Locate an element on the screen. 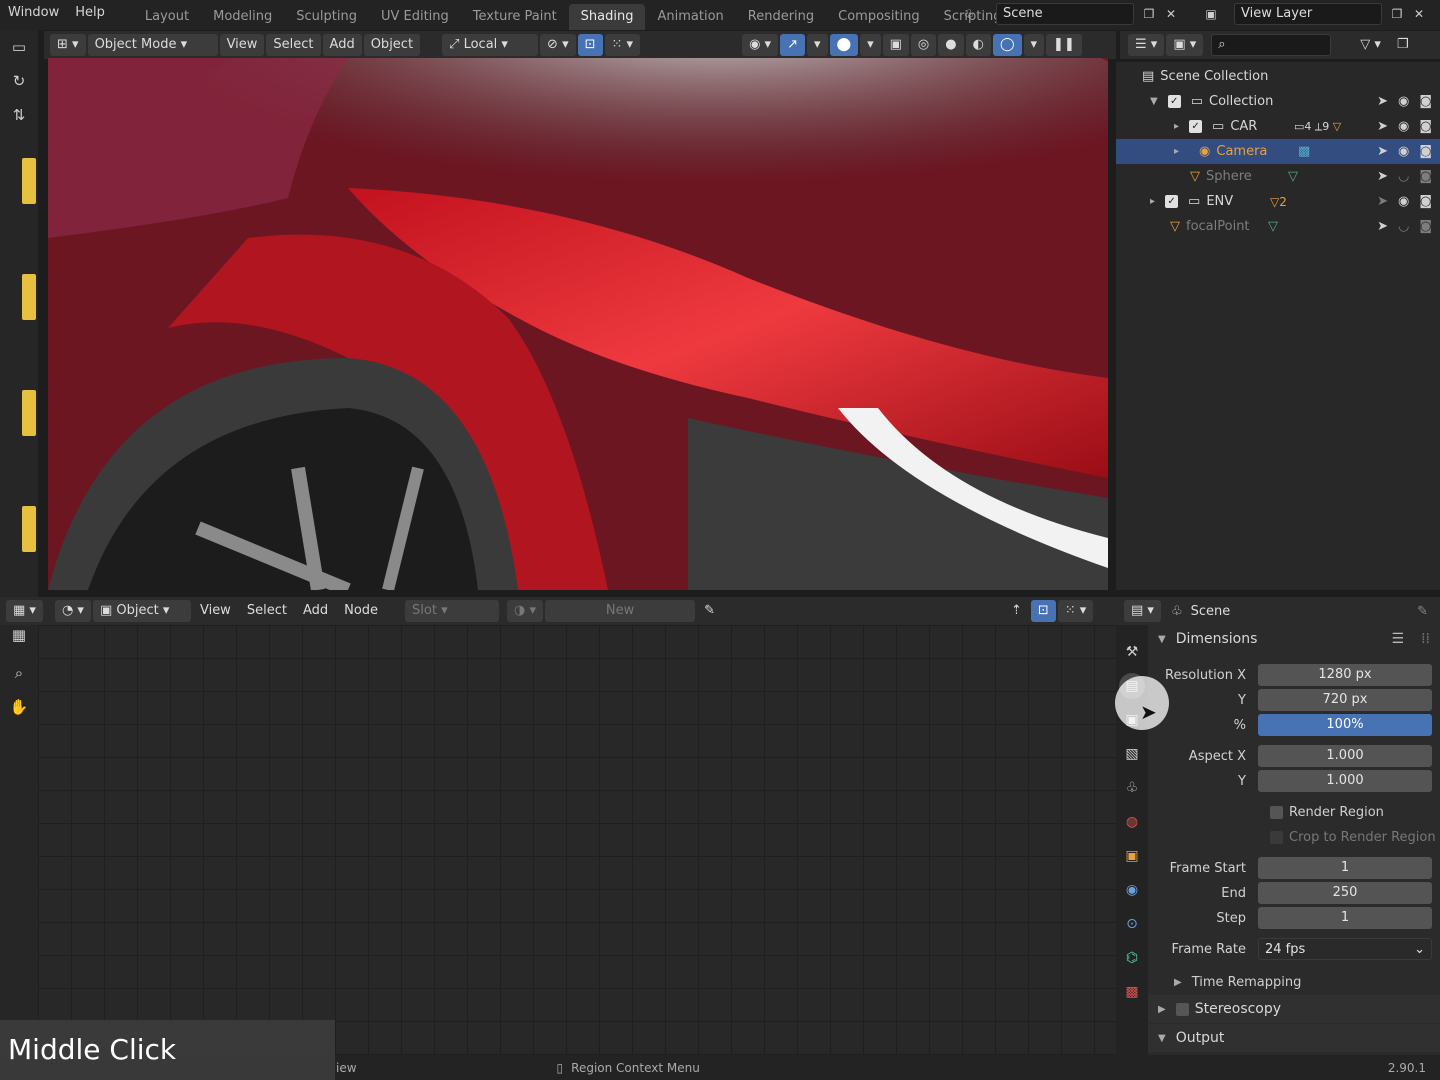 The image size is (1440, 1080). scene-selector: ♧ Scene ❐ ✕ is located at coordinates (1070, 14).